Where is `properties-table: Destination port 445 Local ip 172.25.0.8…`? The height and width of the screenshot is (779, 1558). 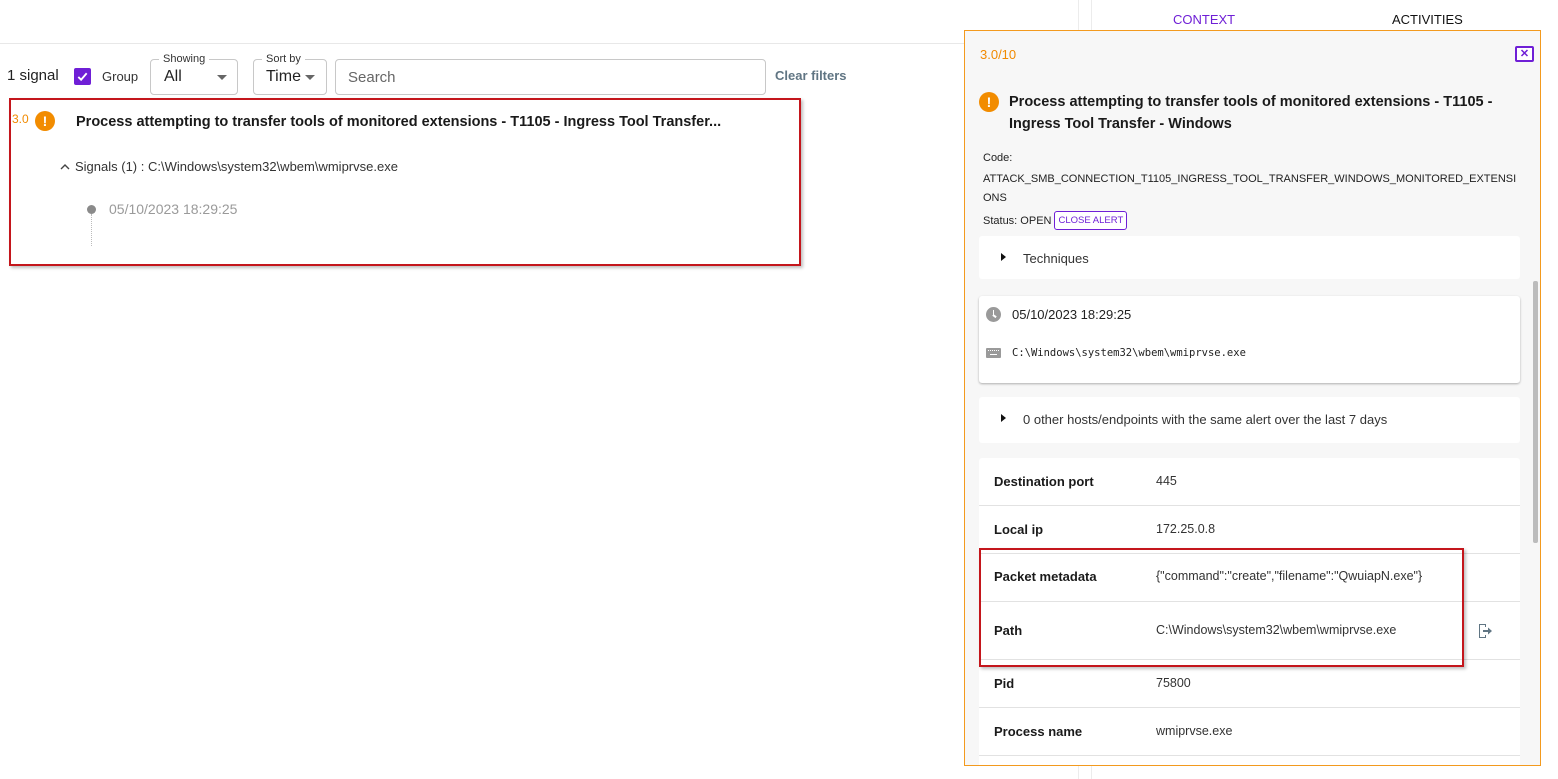
properties-table: Destination port 445 Local ip 172.25.0.8… is located at coordinates (1249, 611).